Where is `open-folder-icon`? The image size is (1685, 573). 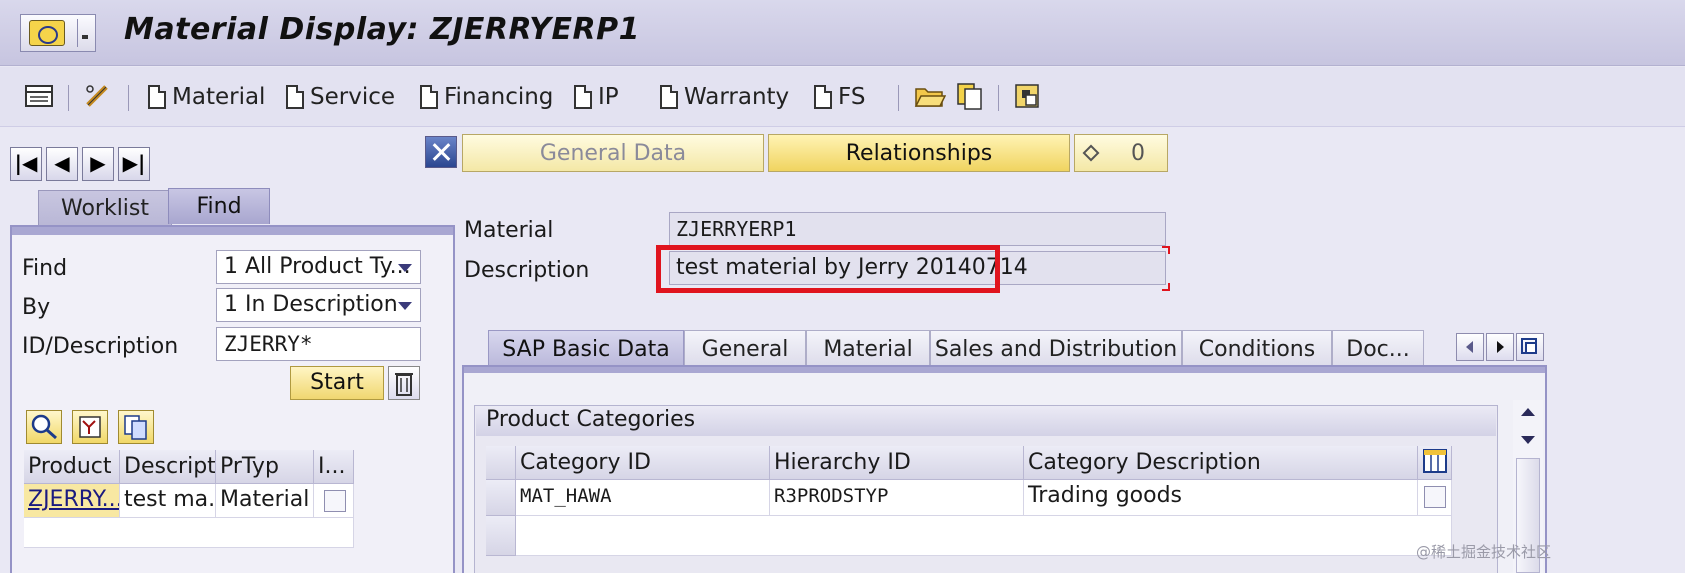 open-folder-icon is located at coordinates (930, 96).